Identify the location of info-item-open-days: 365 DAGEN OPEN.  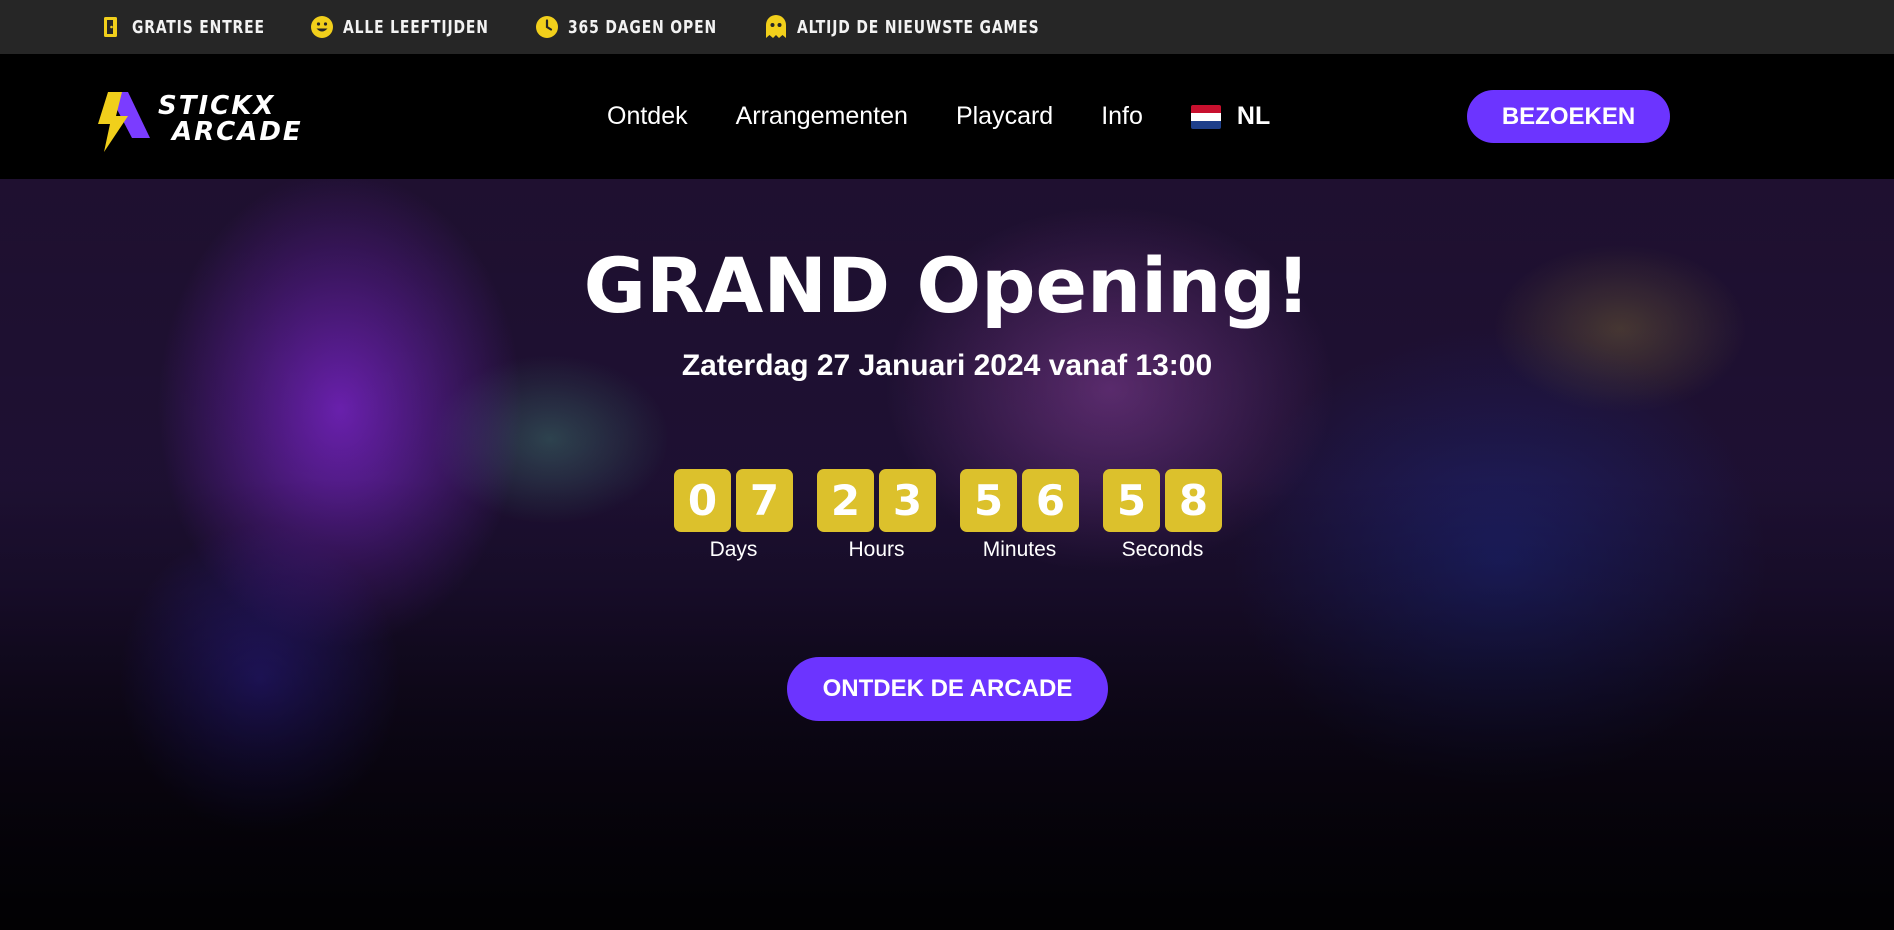
(637, 27).